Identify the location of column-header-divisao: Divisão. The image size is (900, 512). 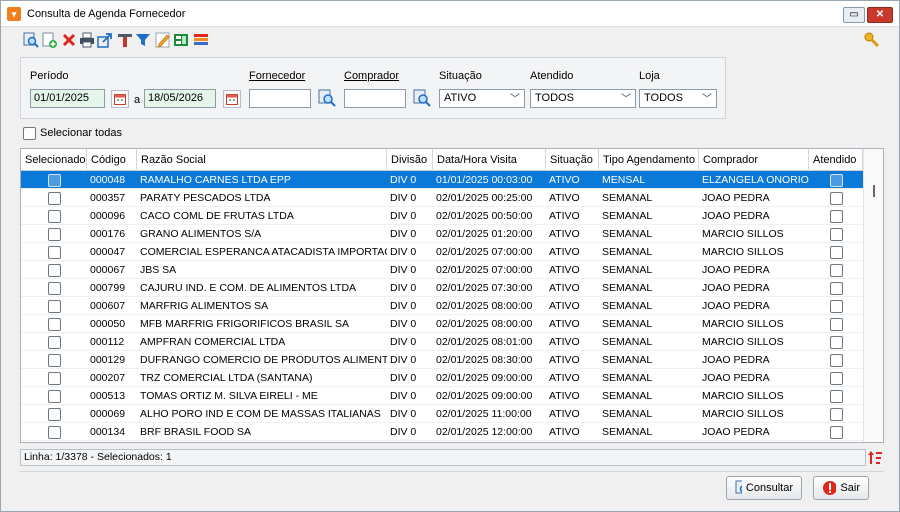
(410, 160).